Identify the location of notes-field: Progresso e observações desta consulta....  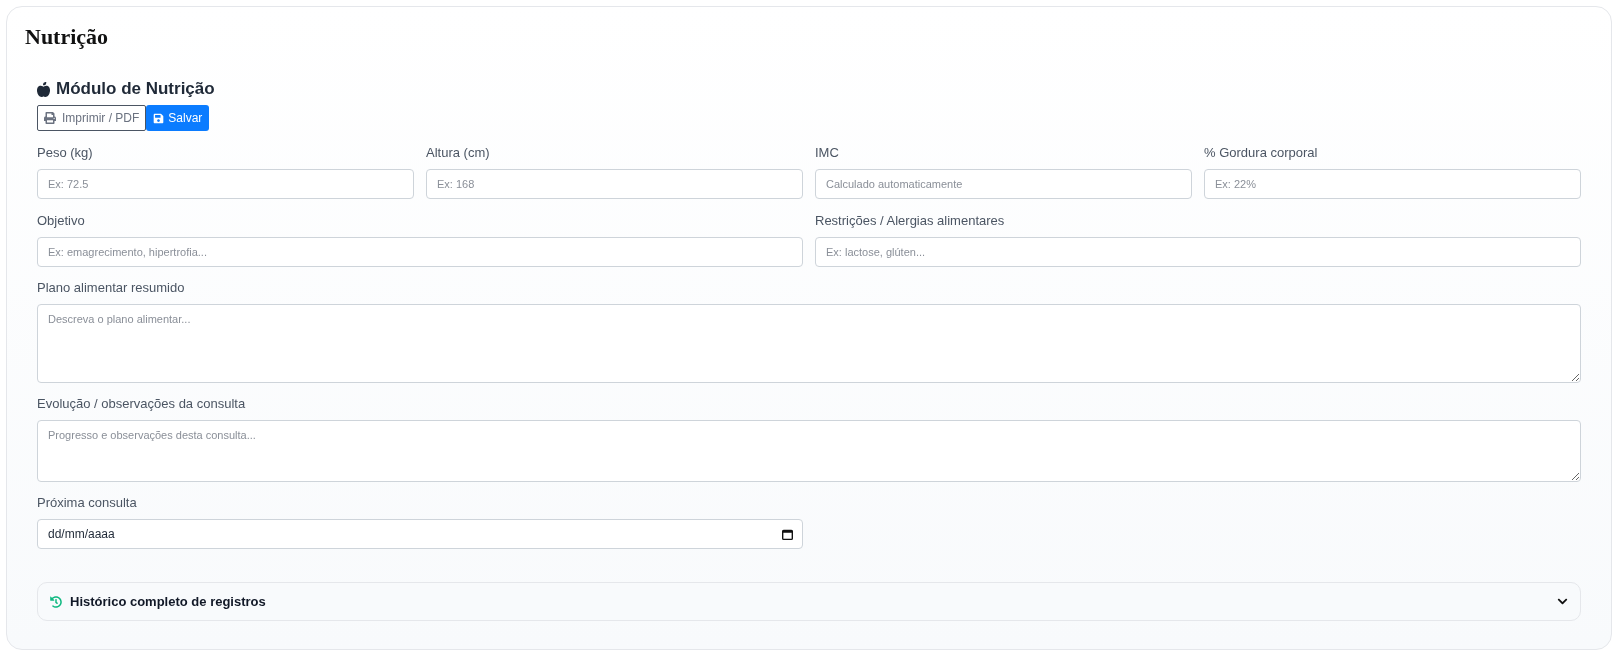
(809, 451).